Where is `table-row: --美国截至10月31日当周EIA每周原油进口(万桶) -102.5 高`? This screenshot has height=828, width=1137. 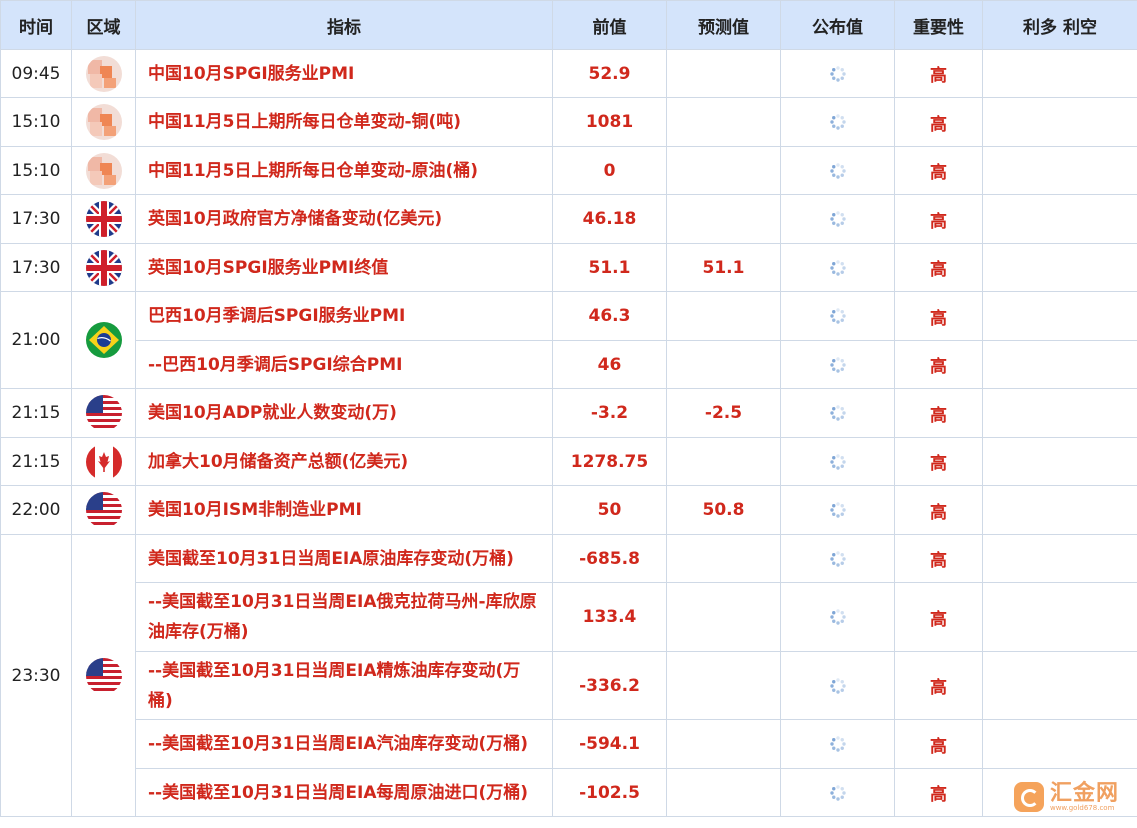 table-row: --美国截至10月31日当周EIA每周原油进口(万桶) -102.5 高 is located at coordinates (569, 792).